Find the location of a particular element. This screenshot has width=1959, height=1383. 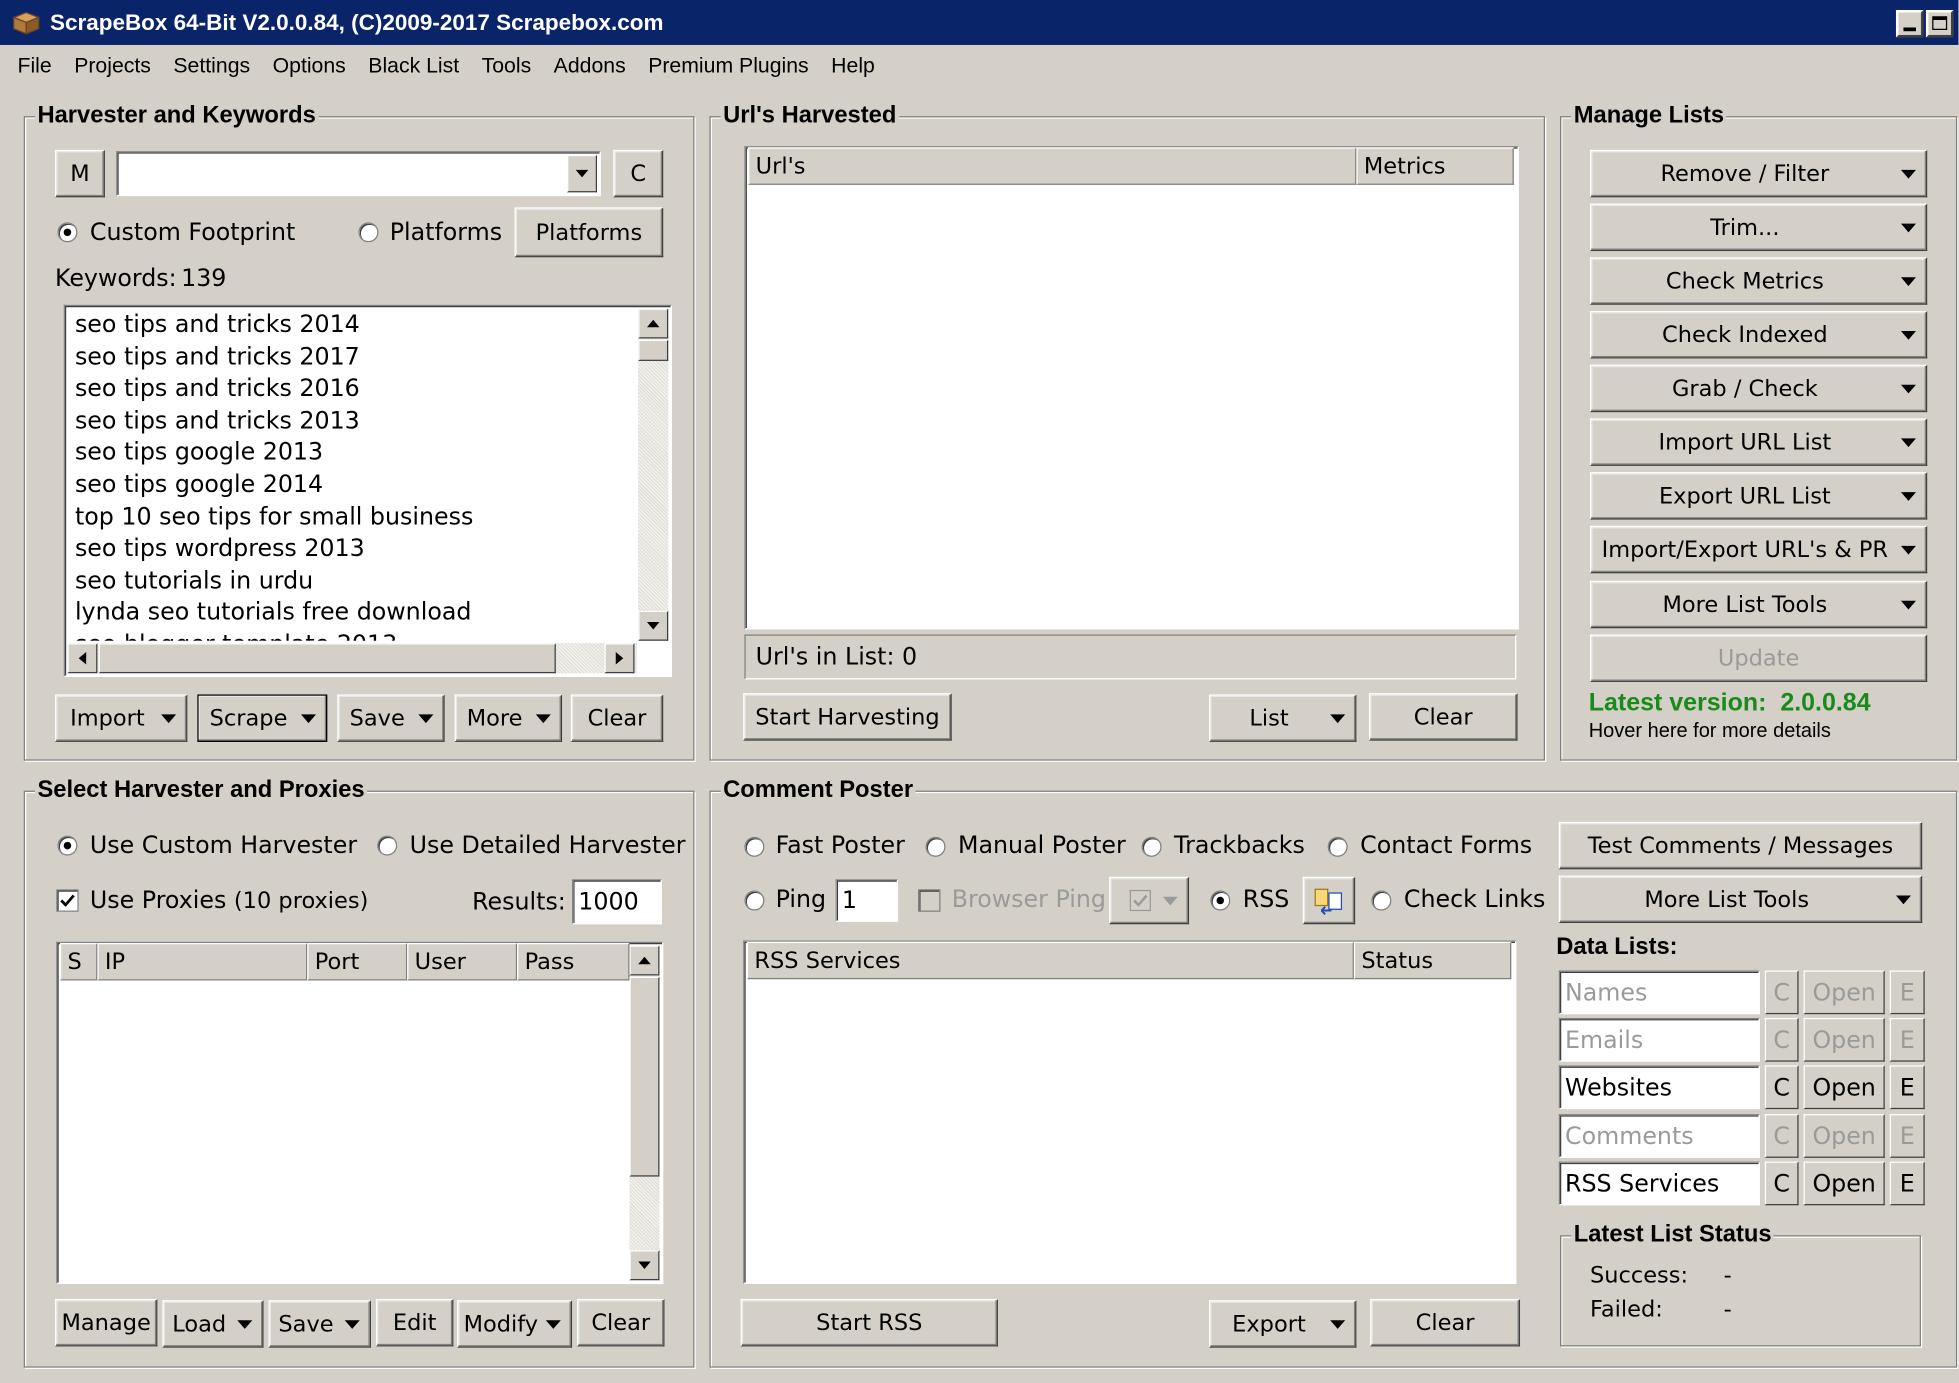

rss-services-column-header: RSS Services is located at coordinates (1050, 960).